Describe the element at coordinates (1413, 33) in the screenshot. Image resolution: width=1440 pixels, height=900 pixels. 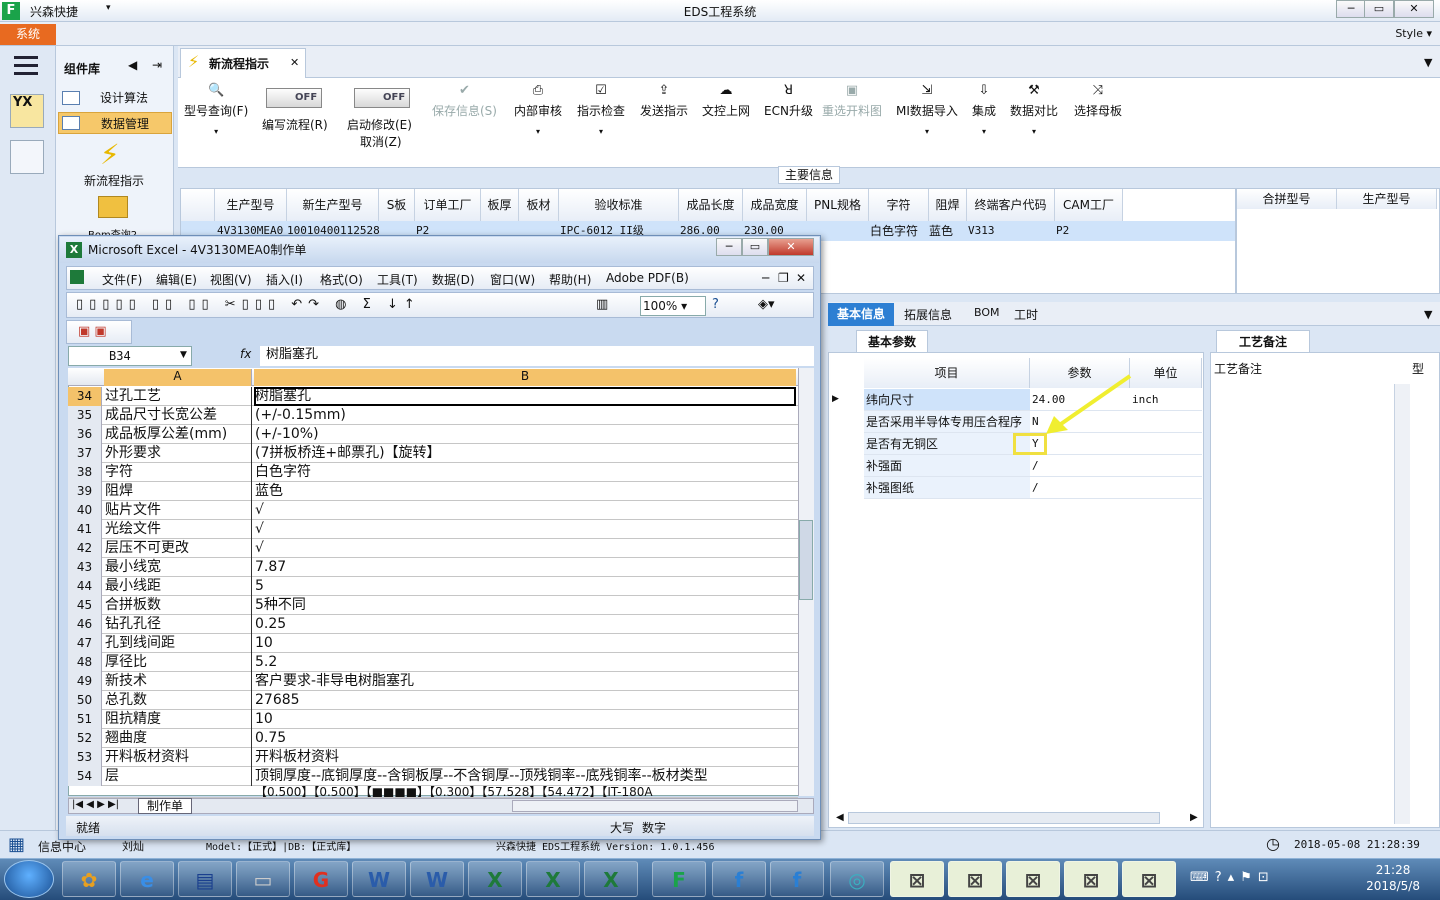
I see `style-selector: Style ▾` at that location.